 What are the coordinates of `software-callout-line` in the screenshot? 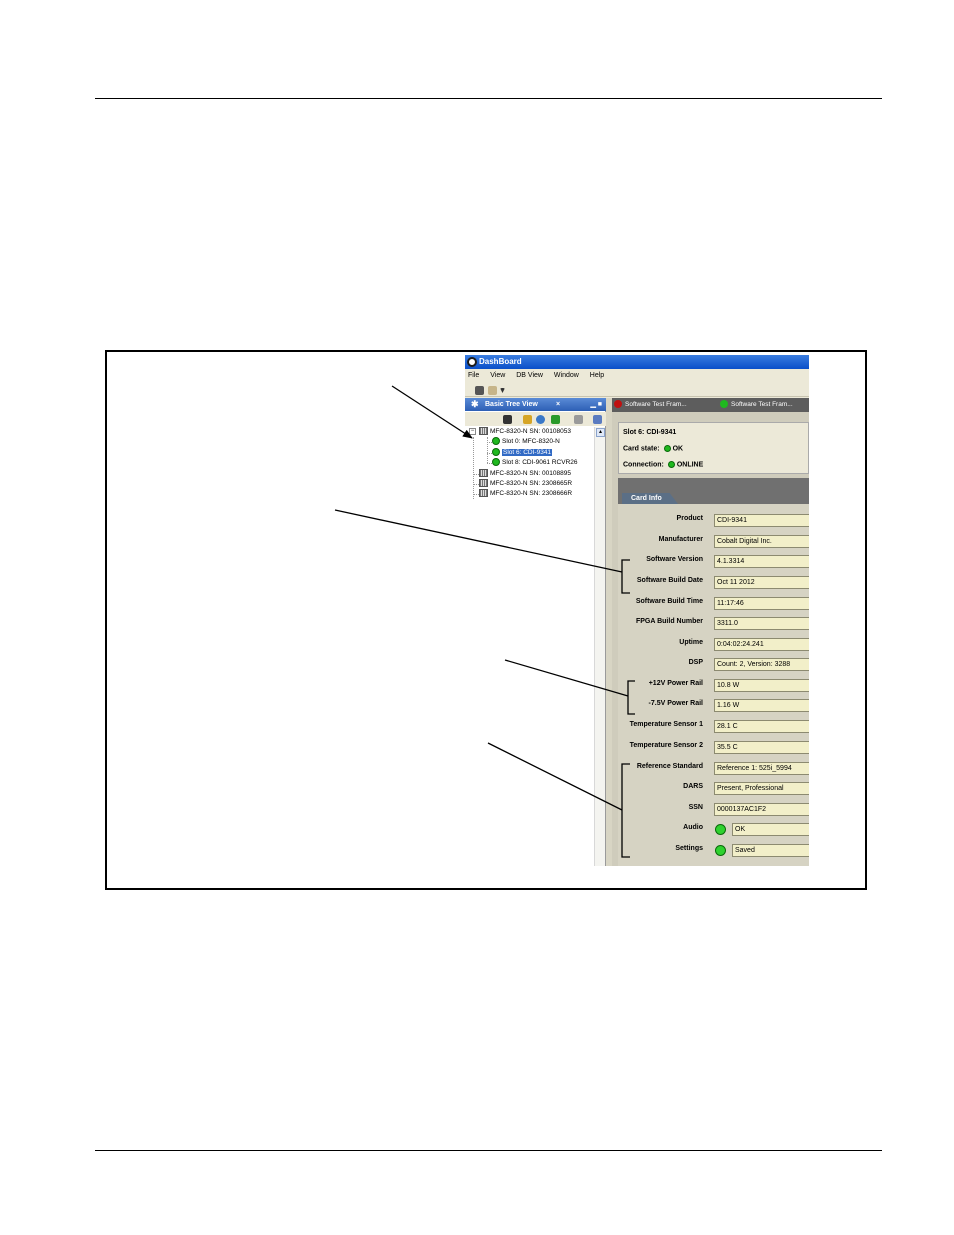 It's located at (478, 541).